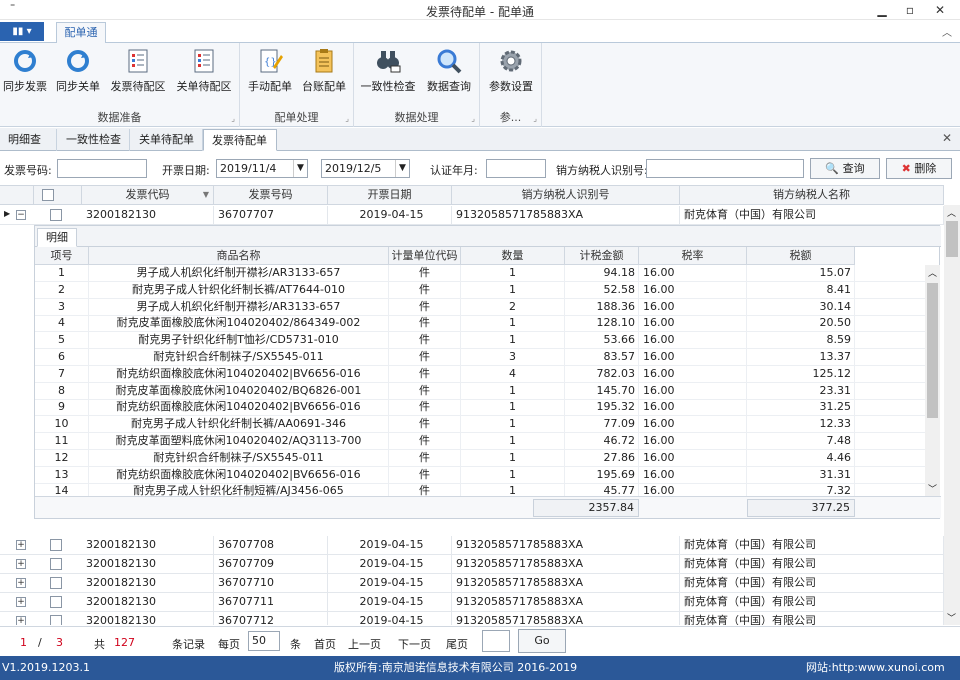  I want to click on detail-scrollbar: ︿ ﹀, so click(932, 380).